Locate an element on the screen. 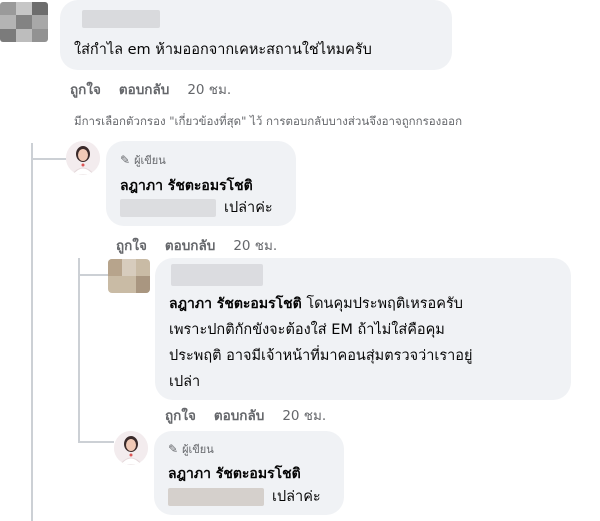 Image resolution: width=600 pixels, height=521 pixels. reply-text-line-1: ลฎาภา รัชตะอมรโชติ โดนคุมประพฤติเหรอครับ is located at coordinates (316, 304).